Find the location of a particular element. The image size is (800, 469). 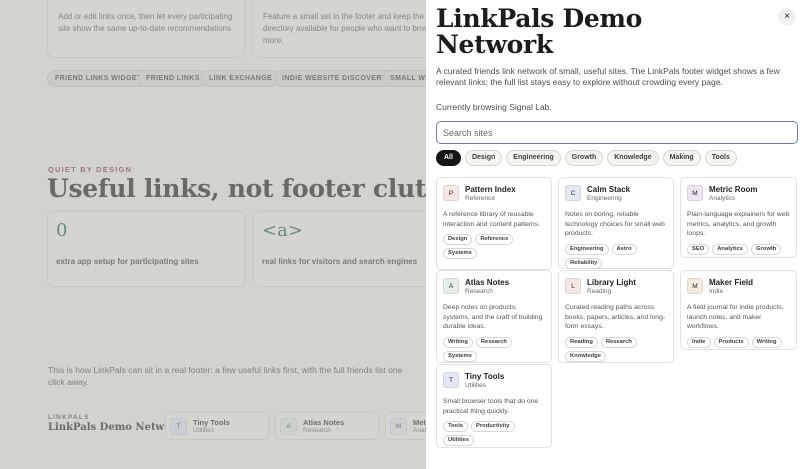

site-monogram-icon: L is located at coordinates (573, 286).